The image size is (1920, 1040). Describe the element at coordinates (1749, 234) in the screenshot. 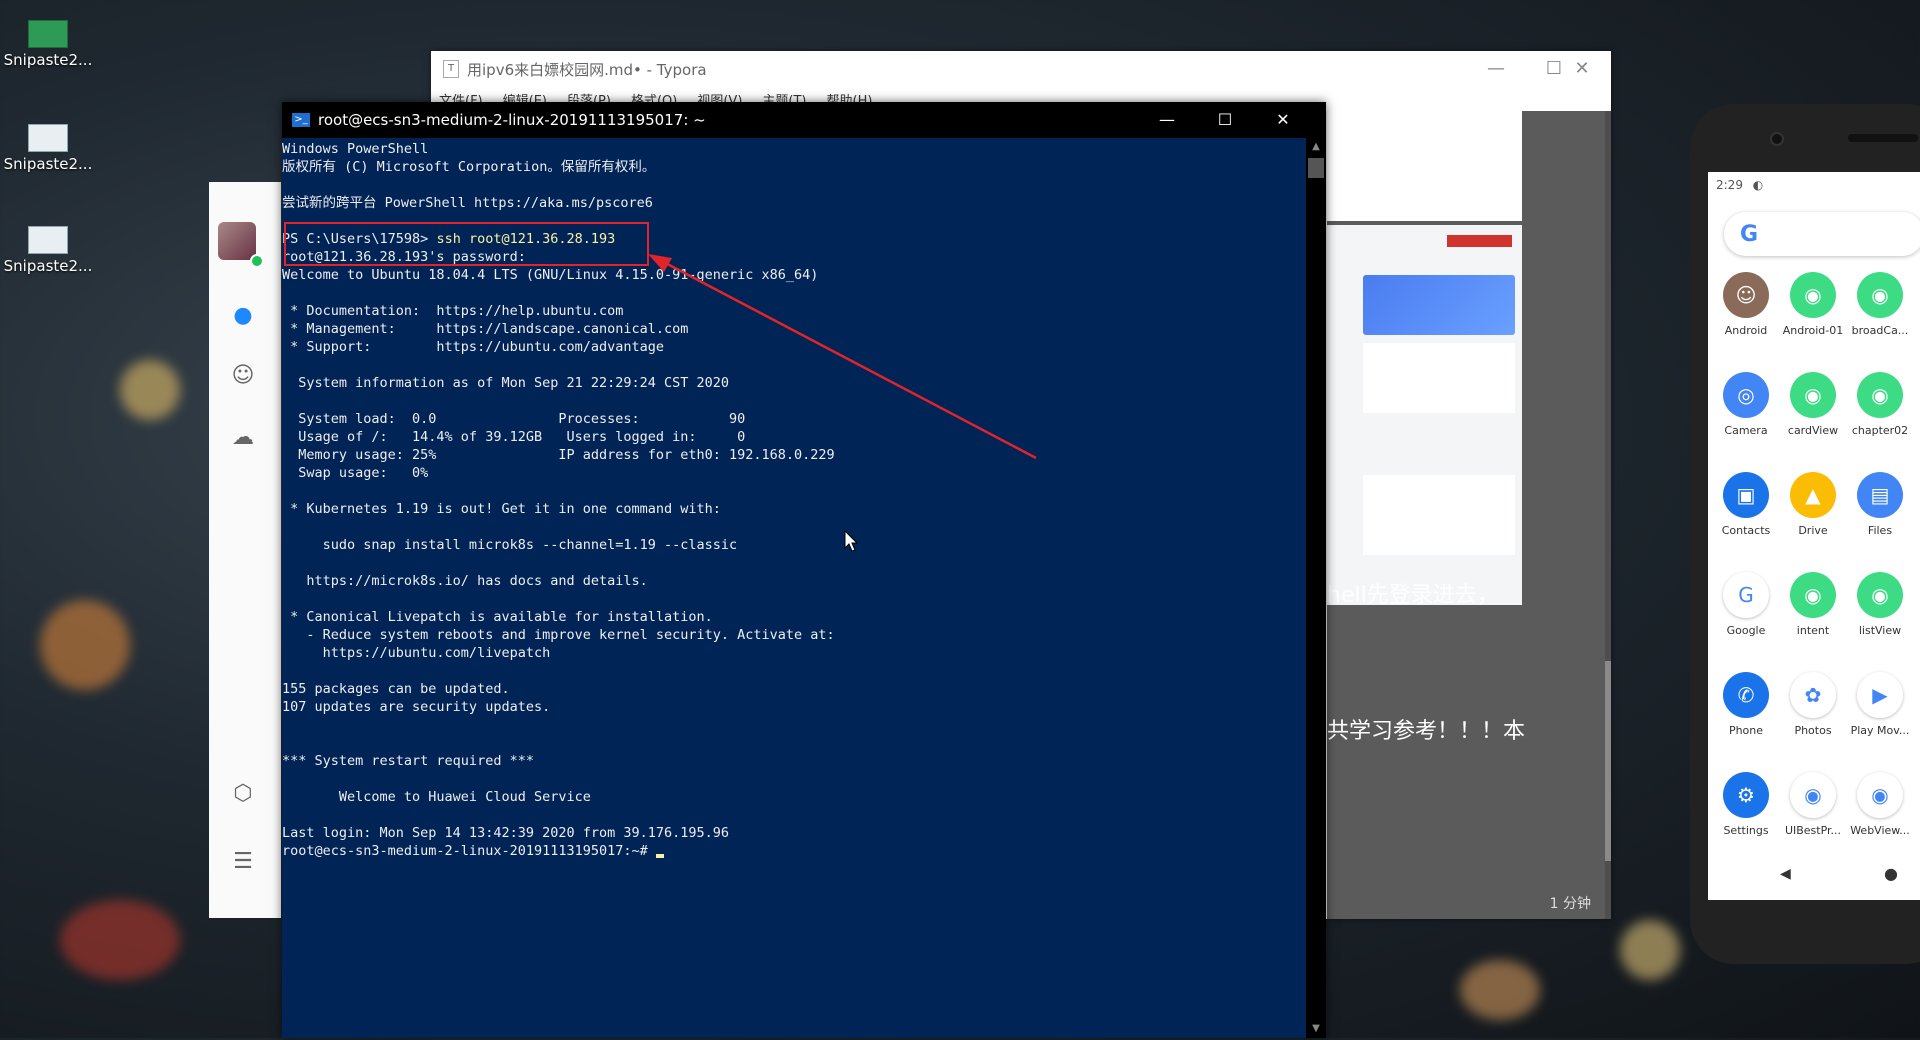

I see `google-icon: G` at that location.